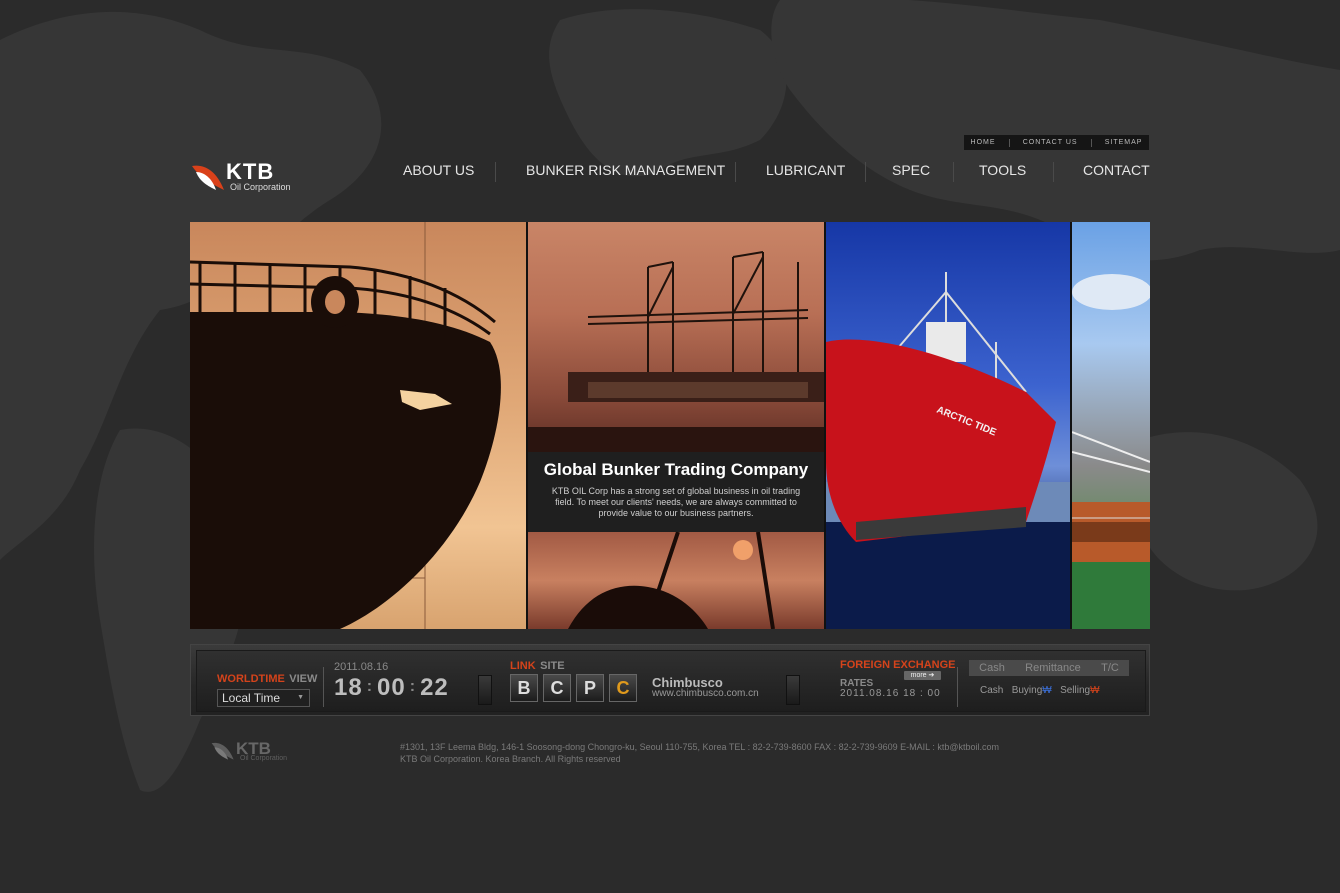  I want to click on utility-nav: HOME CONTACT US SITEMAP, so click(1056, 142).